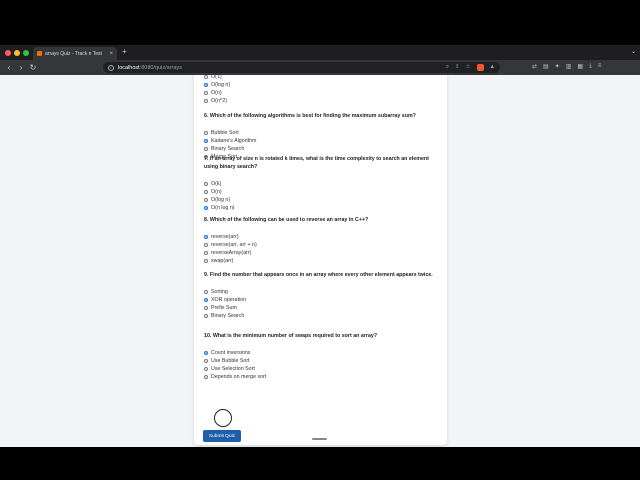  Describe the element at coordinates (9, 67) in the screenshot. I see `back-arrow-icon: ‹` at that location.